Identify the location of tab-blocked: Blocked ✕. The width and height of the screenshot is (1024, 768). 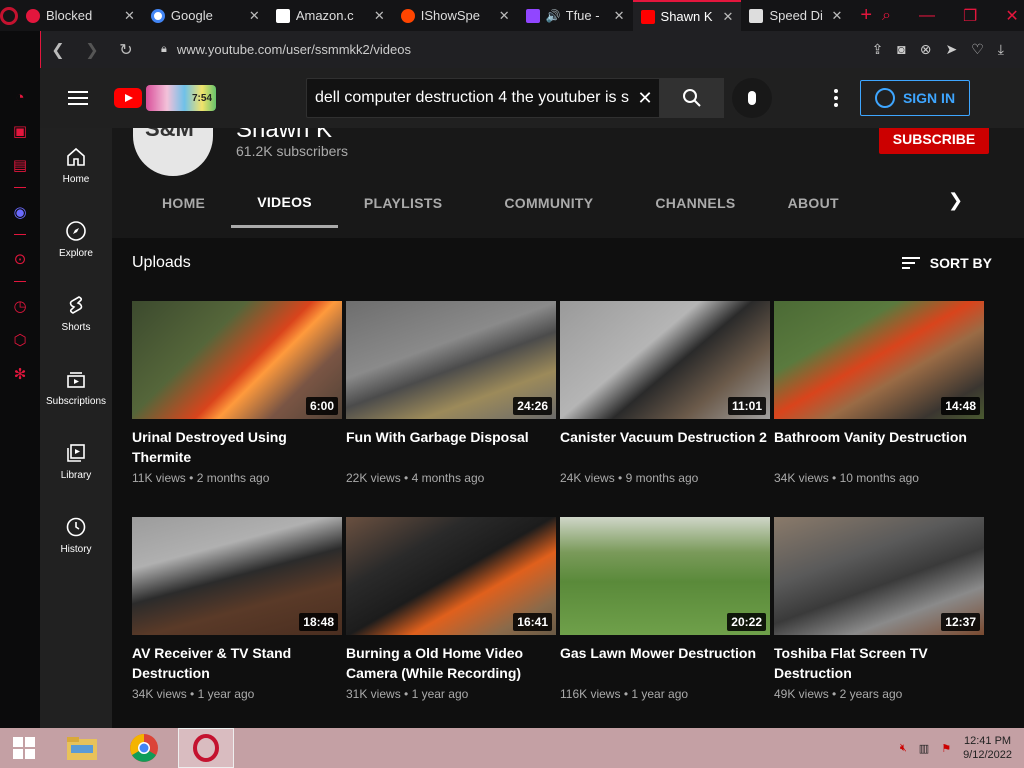
(80, 15).